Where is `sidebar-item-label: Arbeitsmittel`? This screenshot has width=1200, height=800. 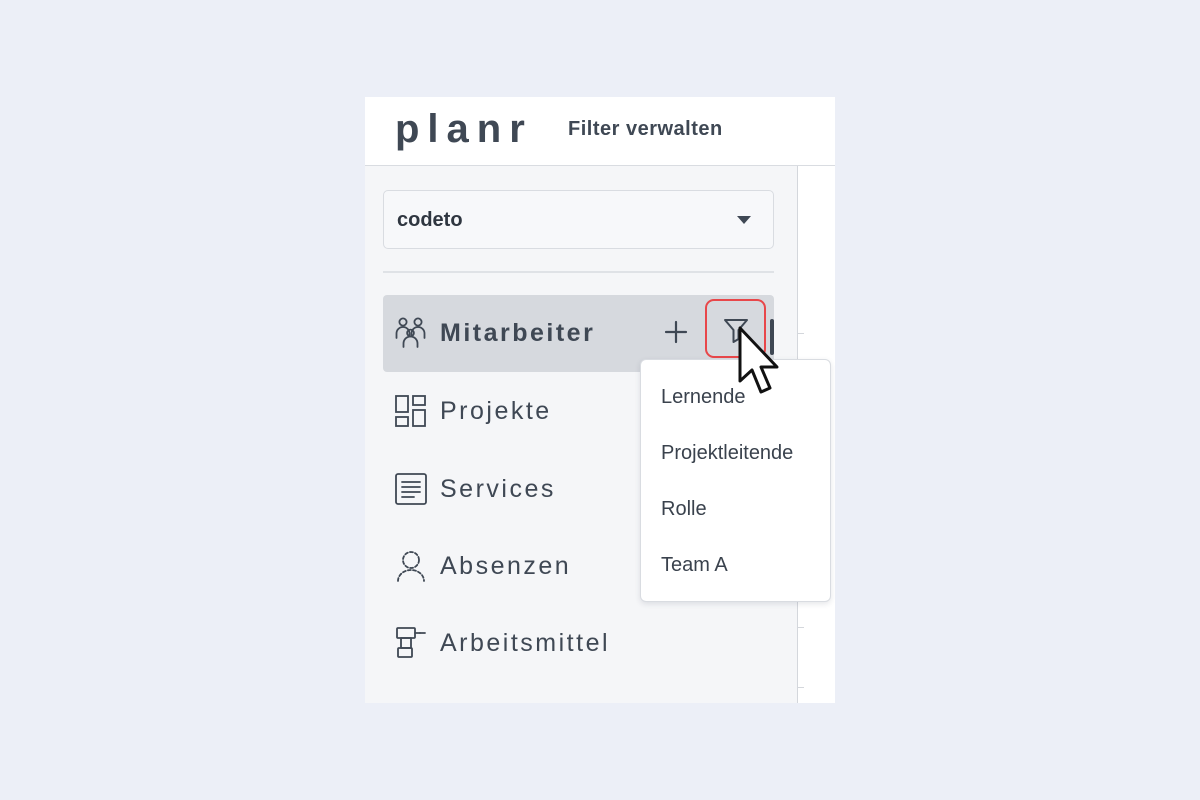 sidebar-item-label: Arbeitsmittel is located at coordinates (525, 643).